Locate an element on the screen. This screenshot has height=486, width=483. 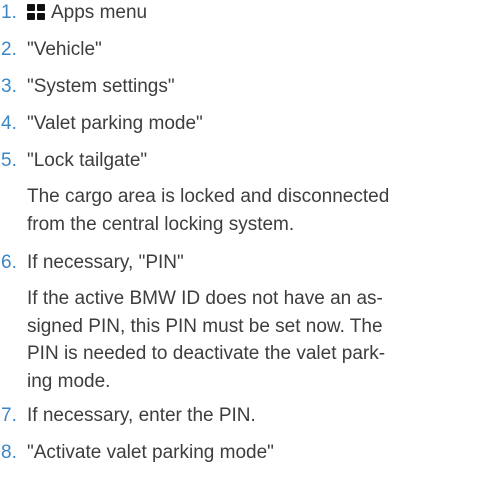
step-text: "Activate valet parking mode" is located at coordinates (150, 452).